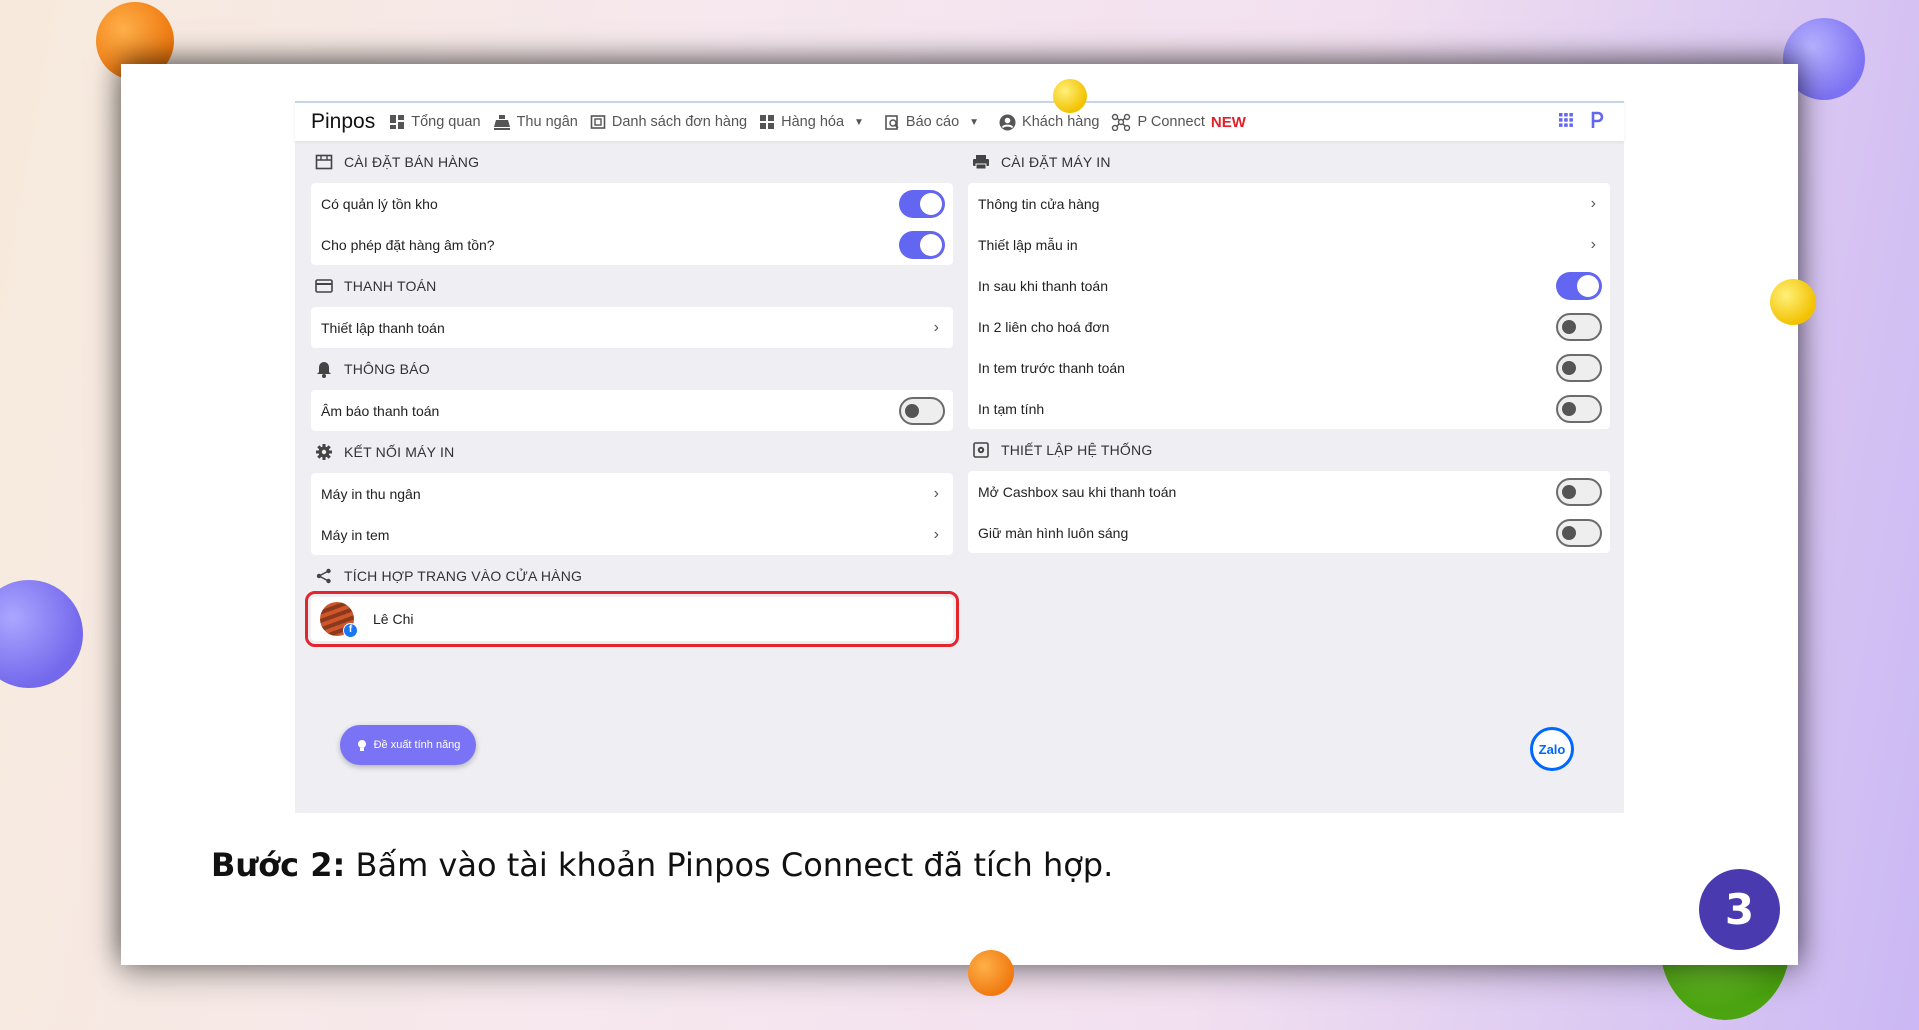 The image size is (1919, 1030). I want to click on setting-label: Máy in thu ngân, so click(371, 493).